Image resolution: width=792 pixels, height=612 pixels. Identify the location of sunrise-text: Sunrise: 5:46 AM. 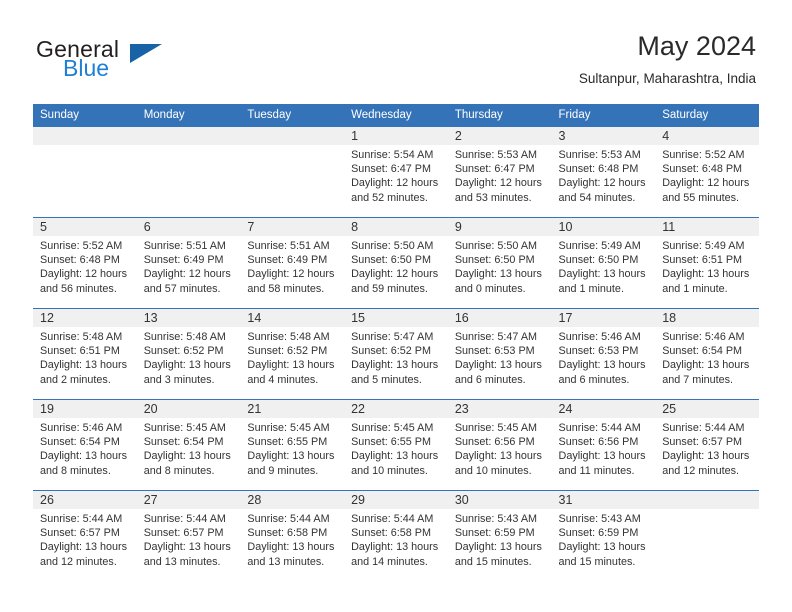
(81, 428).